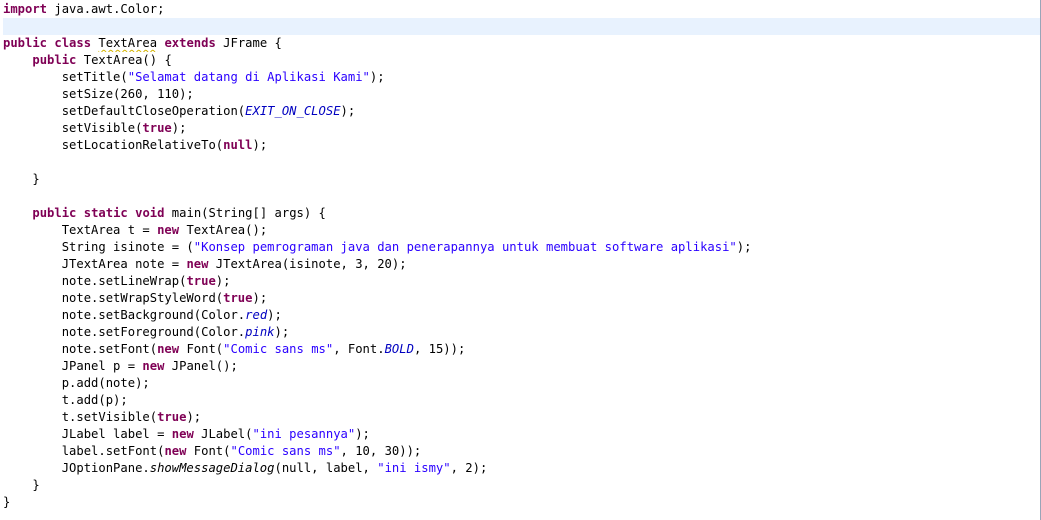 The width and height of the screenshot is (1041, 520). Describe the element at coordinates (65, 77) in the screenshot. I see `code-token: setTitle(` at that location.